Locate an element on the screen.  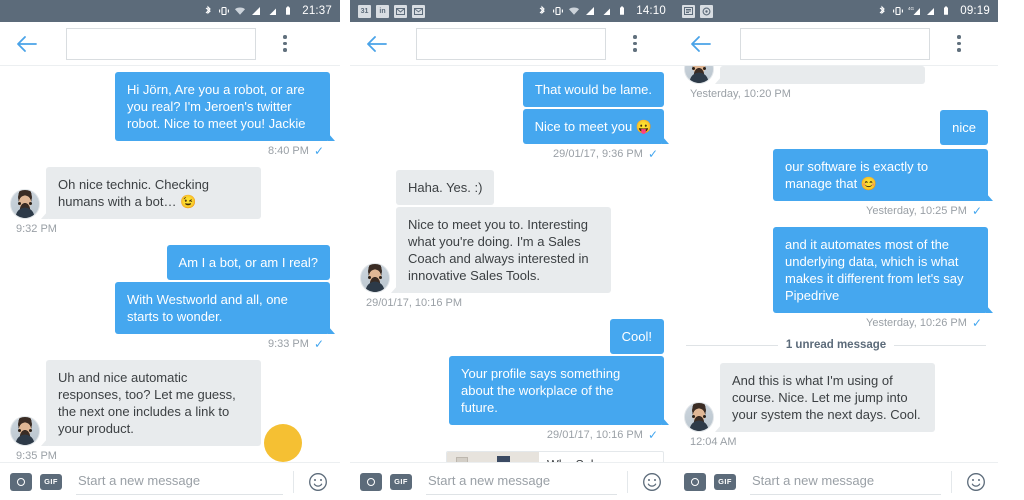
message-meta: 29/01/17, 9:36 PM ✓ is located at coordinates (512, 154).